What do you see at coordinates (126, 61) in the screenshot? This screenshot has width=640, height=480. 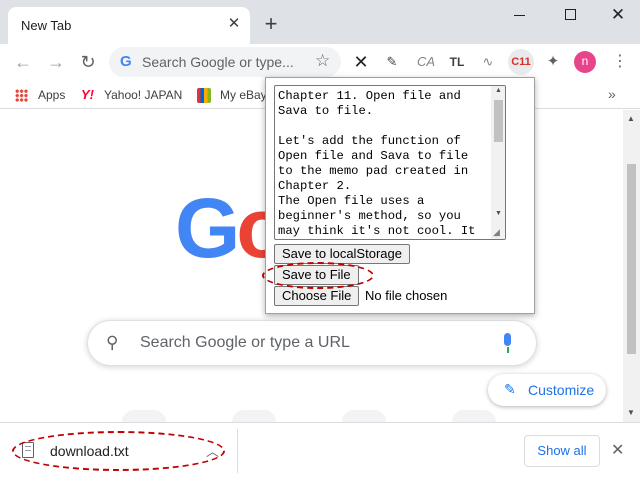 I see `google-icon: G` at bounding box center [126, 61].